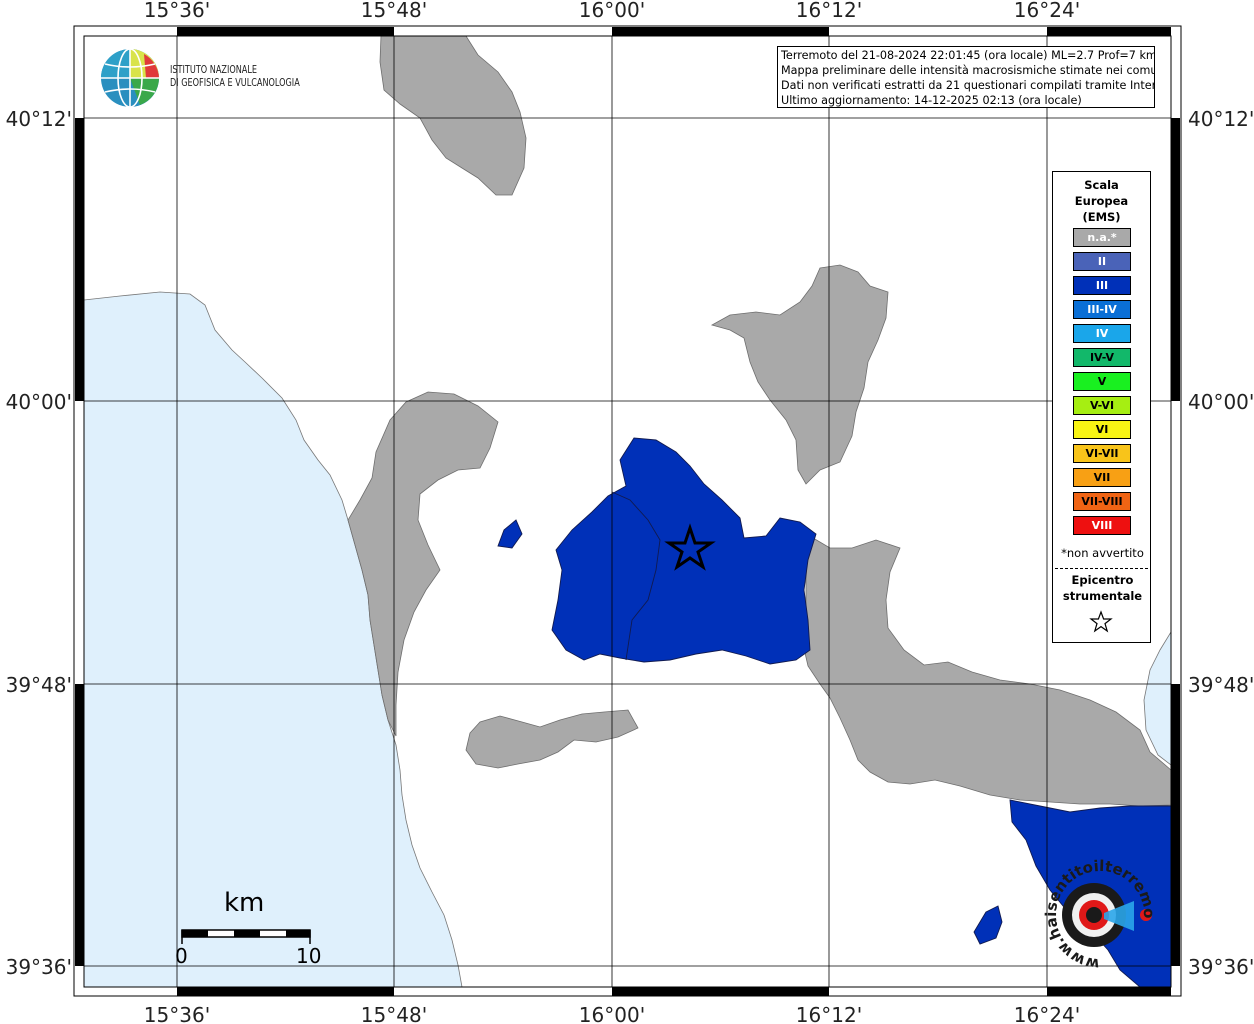  What do you see at coordinates (1102, 261) in the screenshot?
I see `legend-swatch: II` at bounding box center [1102, 261].